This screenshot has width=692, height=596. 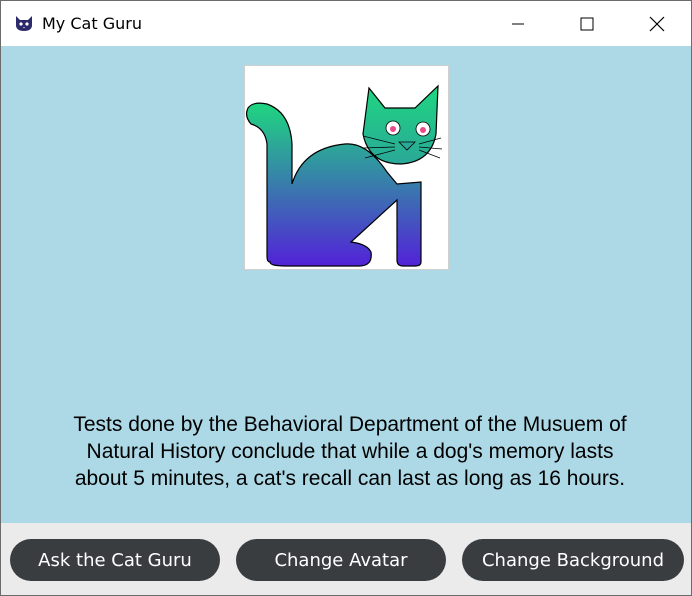 I want to click on maximize-icon, so click(x=587, y=23).